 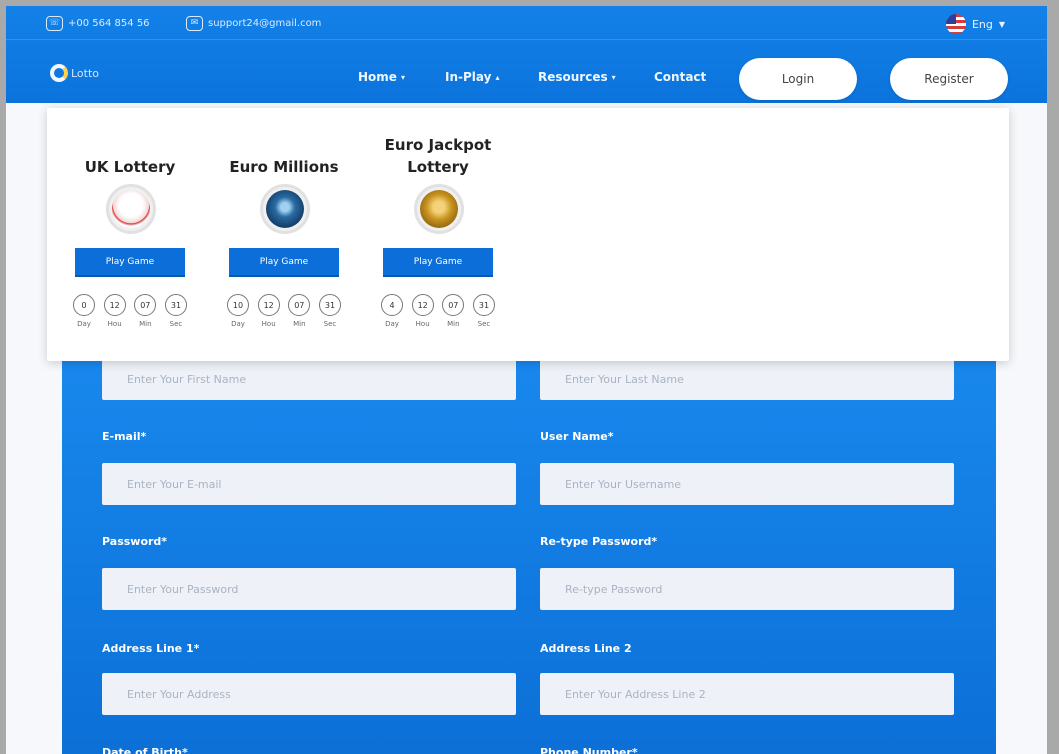 What do you see at coordinates (438, 156) in the screenshot?
I see `card-title: Euro Jackpot Lottery` at bounding box center [438, 156].